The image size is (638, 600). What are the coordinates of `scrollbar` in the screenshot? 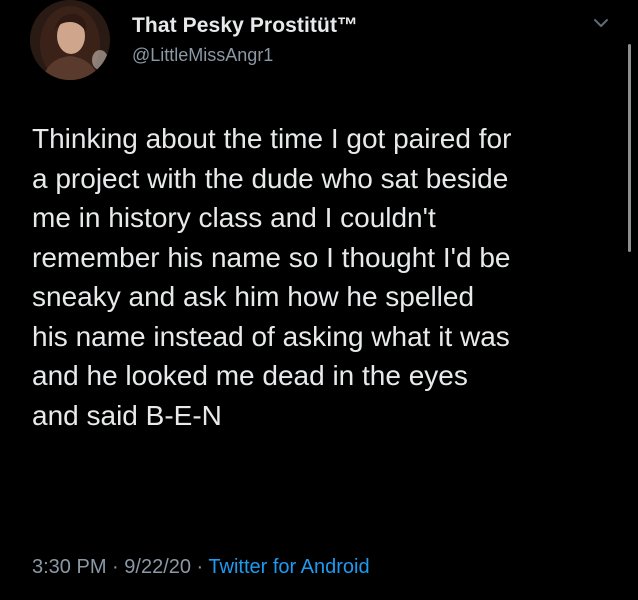 It's located at (629, 148).